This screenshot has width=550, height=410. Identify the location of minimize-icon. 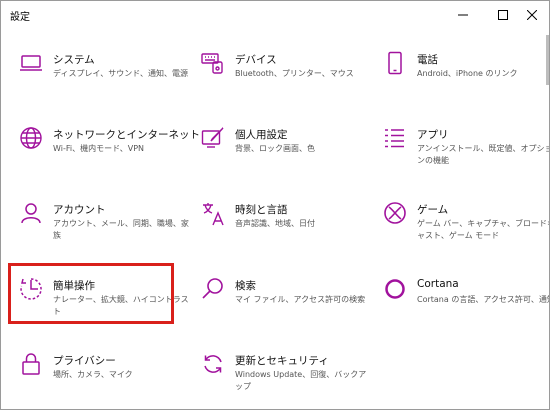
(463, 15).